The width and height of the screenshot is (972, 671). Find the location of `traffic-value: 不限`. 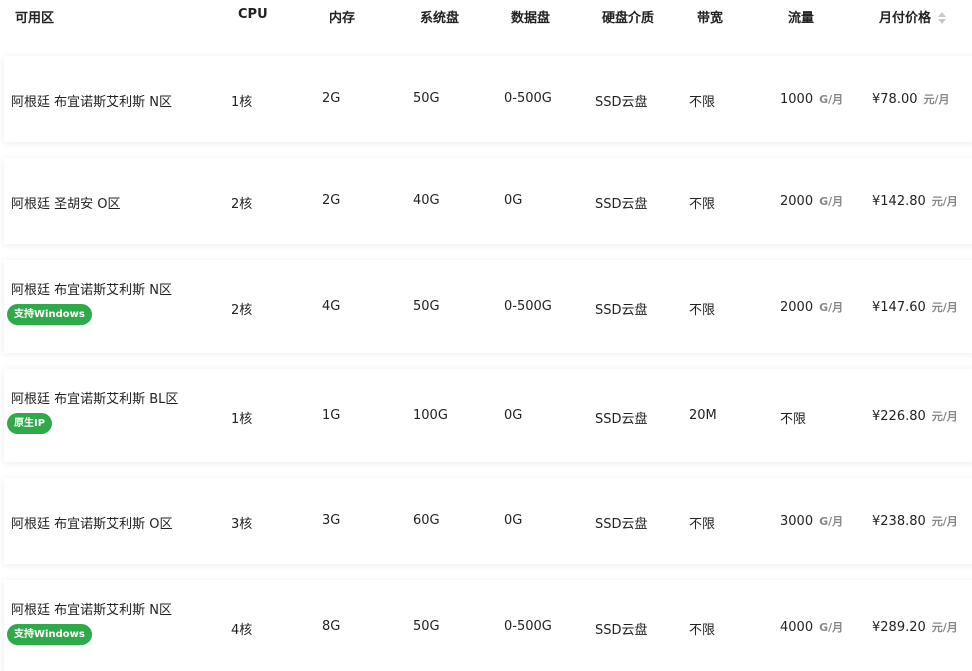

traffic-value: 不限 is located at coordinates (793, 417).